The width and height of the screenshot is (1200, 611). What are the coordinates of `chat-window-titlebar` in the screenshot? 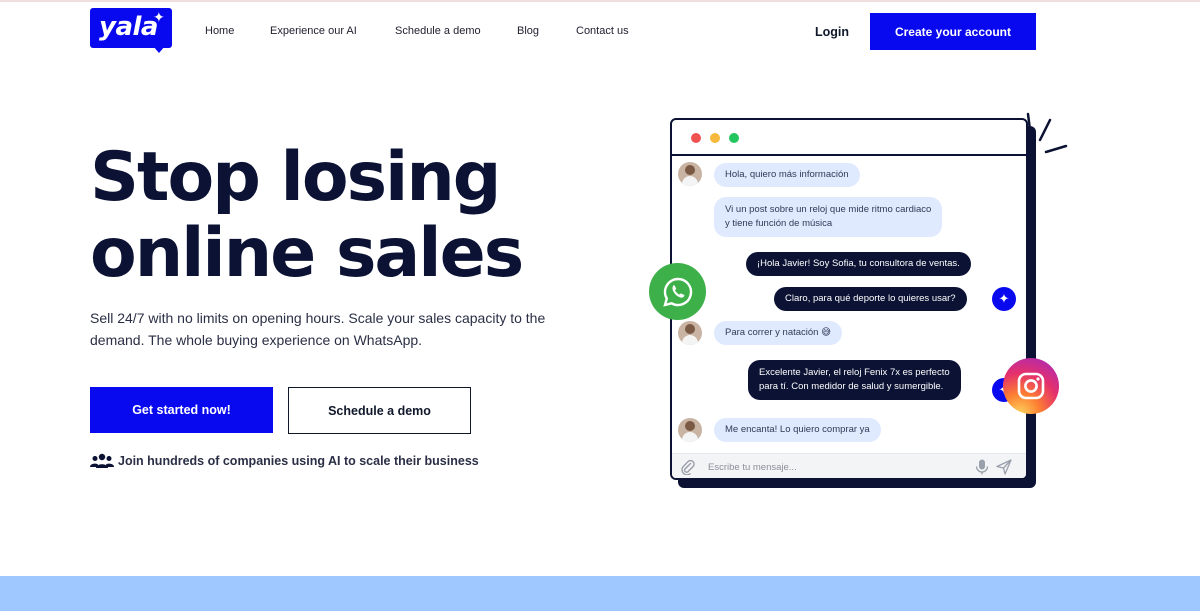 It's located at (849, 138).